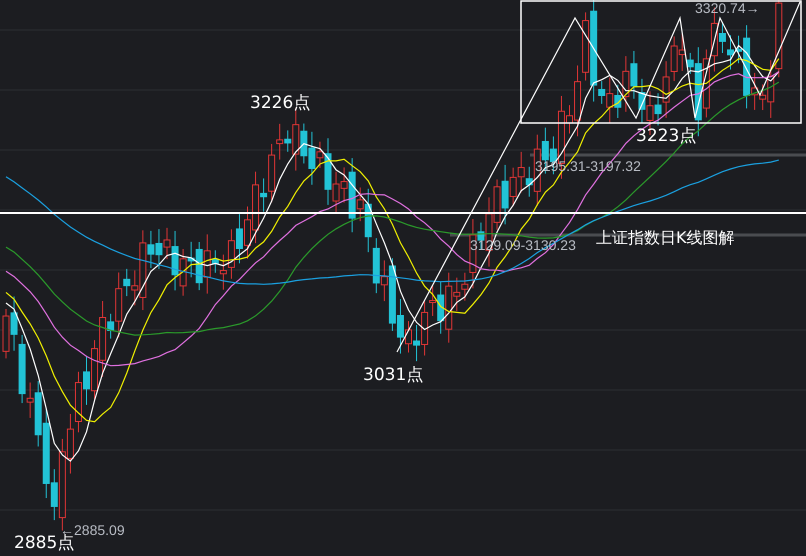 The width and height of the screenshot is (806, 556). Describe the element at coordinates (727, 8) in the screenshot. I see `price-label: 3320.74→` at that location.